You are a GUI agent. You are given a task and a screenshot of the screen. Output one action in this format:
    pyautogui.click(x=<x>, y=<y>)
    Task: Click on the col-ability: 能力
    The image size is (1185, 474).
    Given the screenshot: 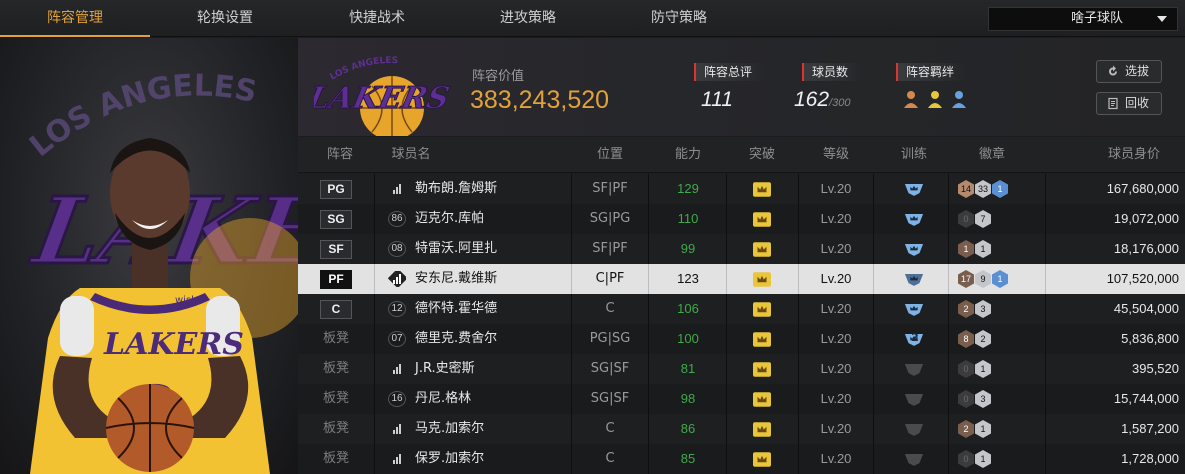 What is the action you would take?
    pyautogui.click(x=687, y=154)
    